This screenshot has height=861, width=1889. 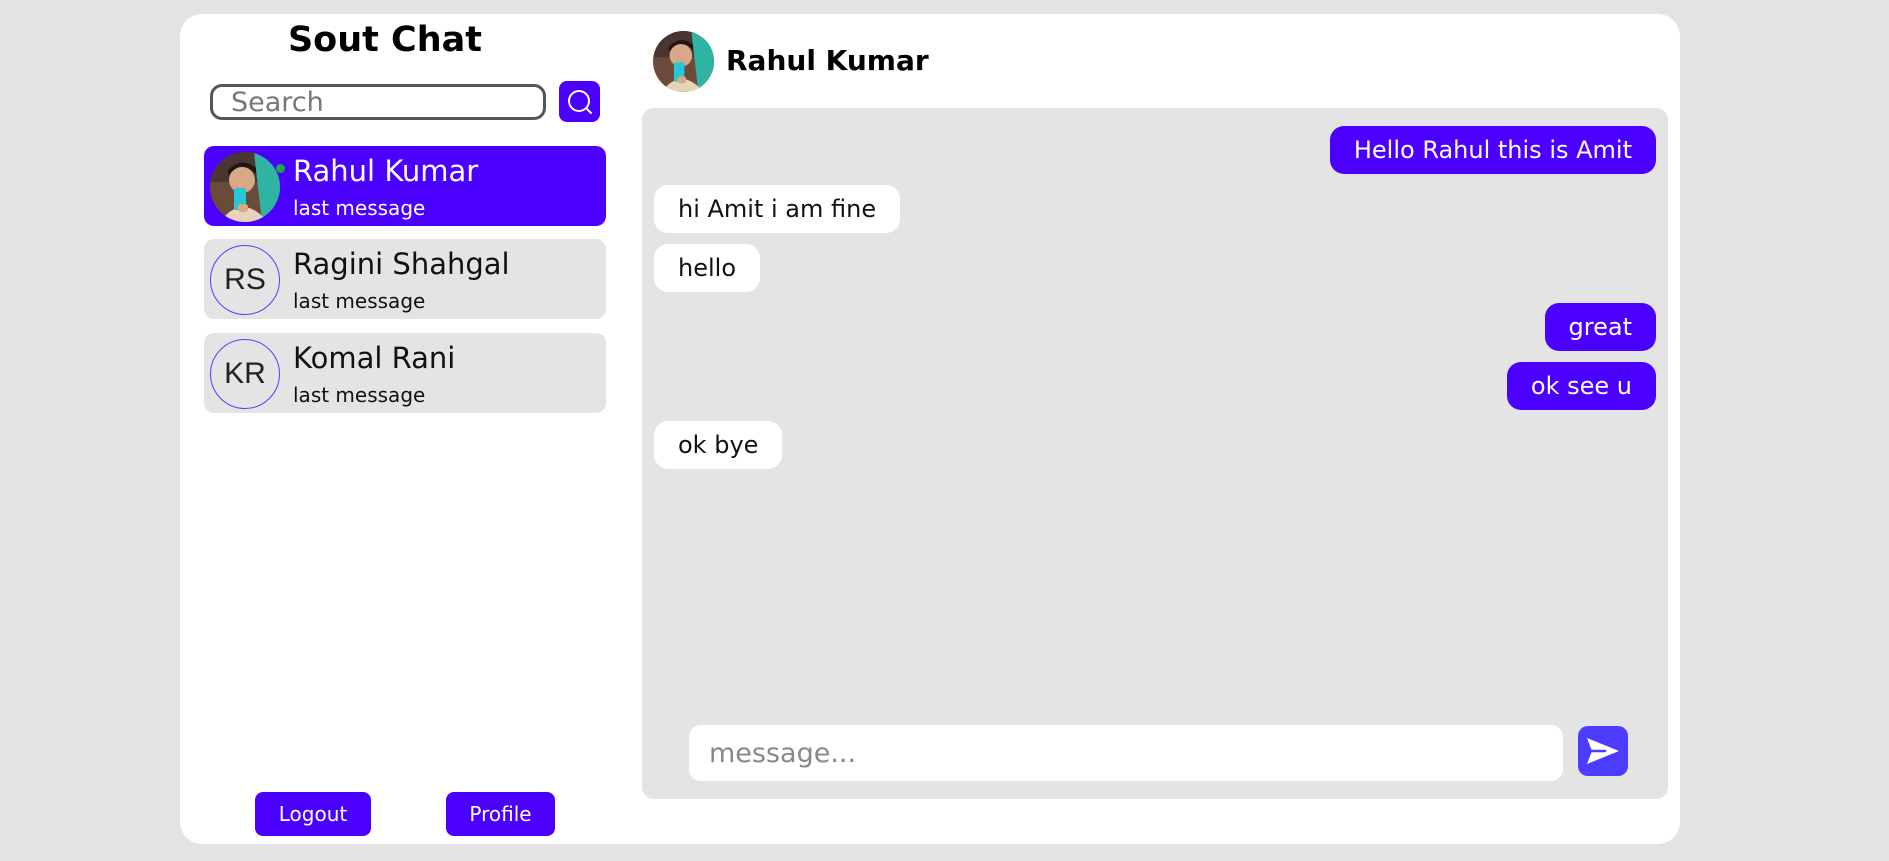 I want to click on contact-item-rahul-kumar: Rahul Kumar last message, so click(x=405, y=186).